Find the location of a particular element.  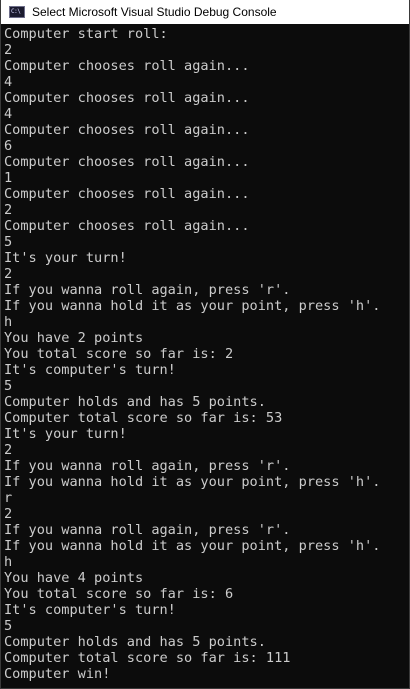

console-line: r is located at coordinates (8, 498).